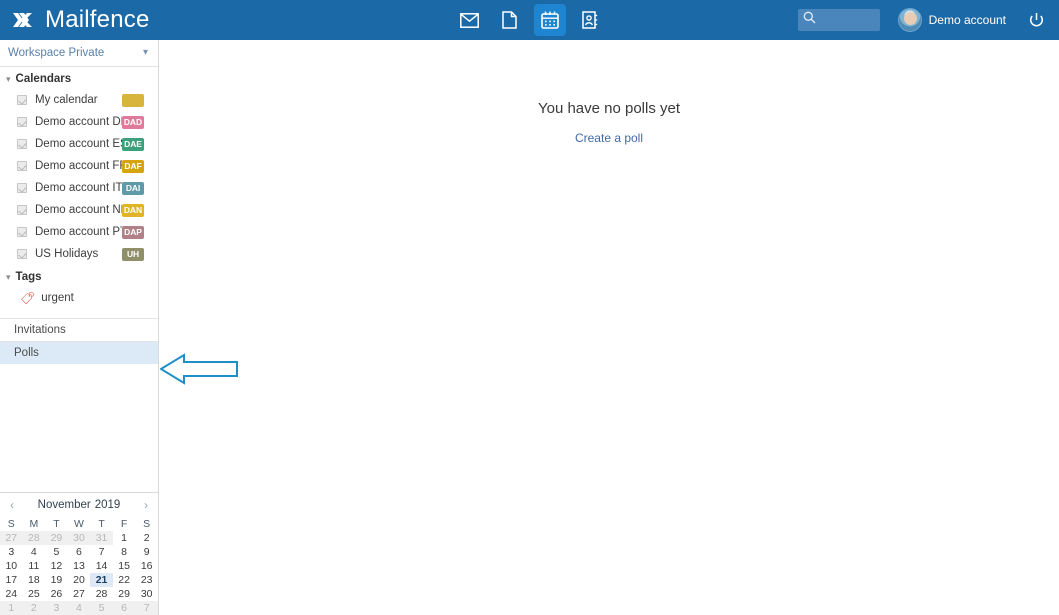 Image resolution: width=1059 pixels, height=615 pixels. Describe the element at coordinates (951, 20) in the screenshot. I see `account-menu: Demo account` at that location.